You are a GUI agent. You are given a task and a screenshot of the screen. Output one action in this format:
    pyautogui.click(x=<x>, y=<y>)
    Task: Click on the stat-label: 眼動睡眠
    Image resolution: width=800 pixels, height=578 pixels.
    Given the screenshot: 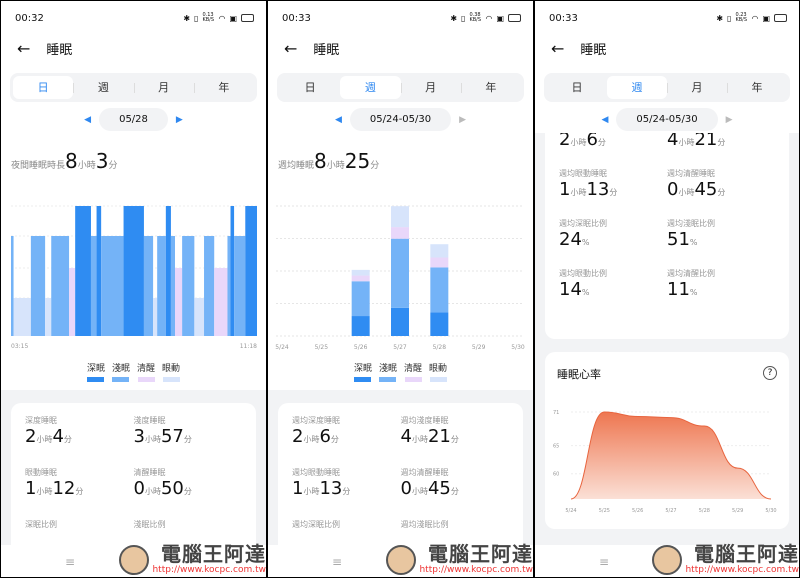 What is the action you would take?
    pyautogui.click(x=41, y=472)
    